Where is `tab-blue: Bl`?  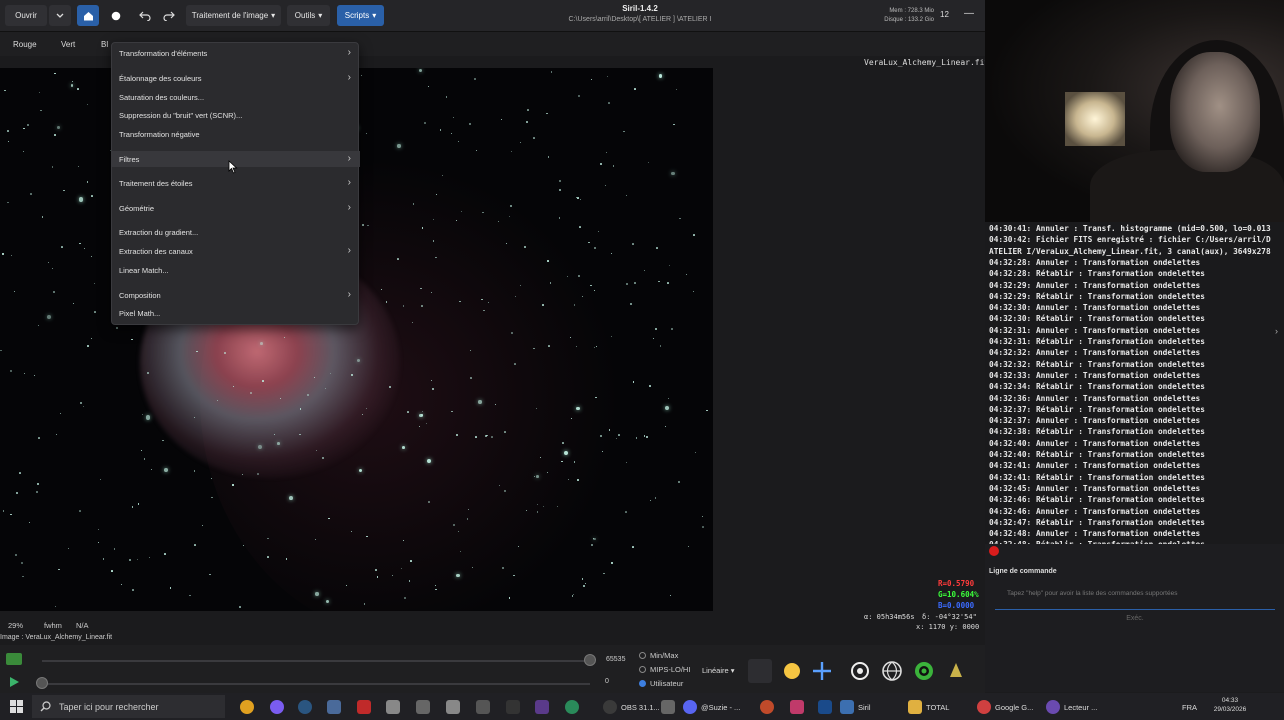 tab-blue: Bl is located at coordinates (104, 44).